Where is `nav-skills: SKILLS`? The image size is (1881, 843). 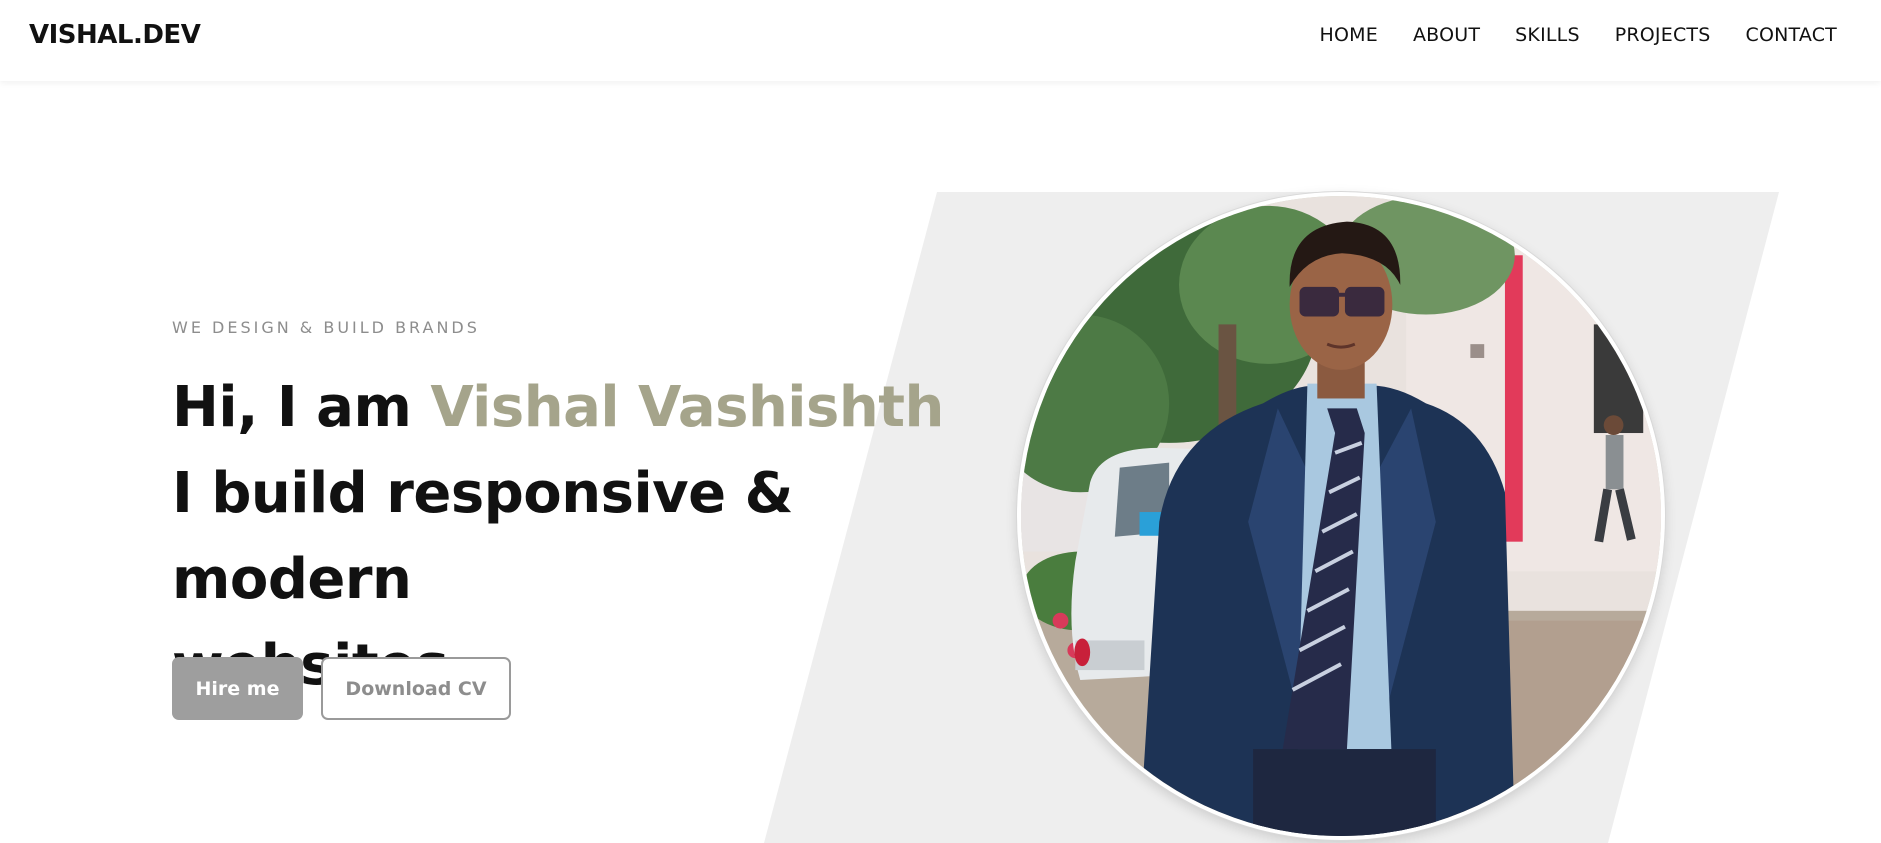
nav-skills: SKILLS is located at coordinates (1547, 35).